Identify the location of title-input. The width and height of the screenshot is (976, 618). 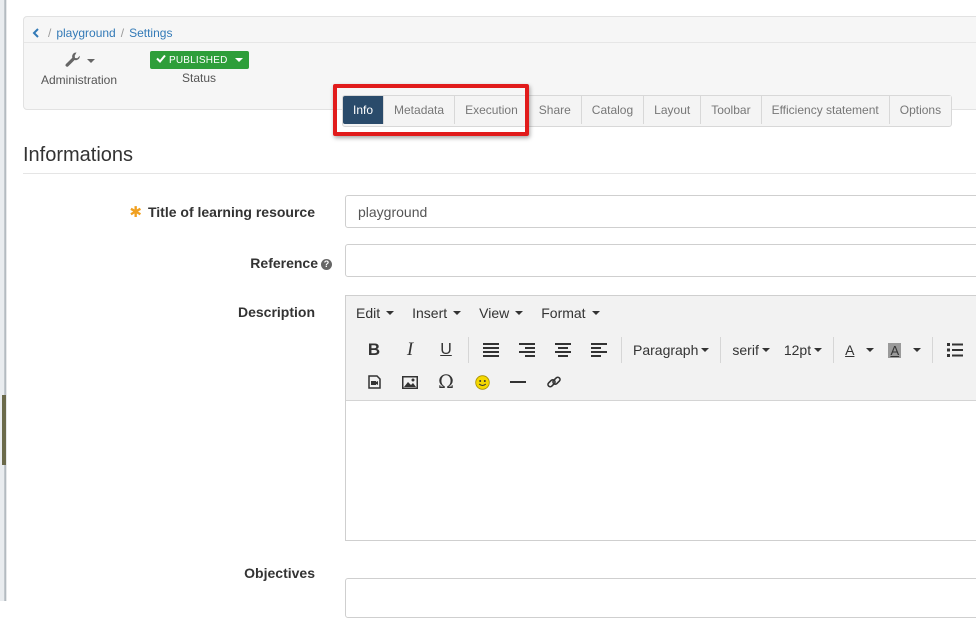
(660, 211).